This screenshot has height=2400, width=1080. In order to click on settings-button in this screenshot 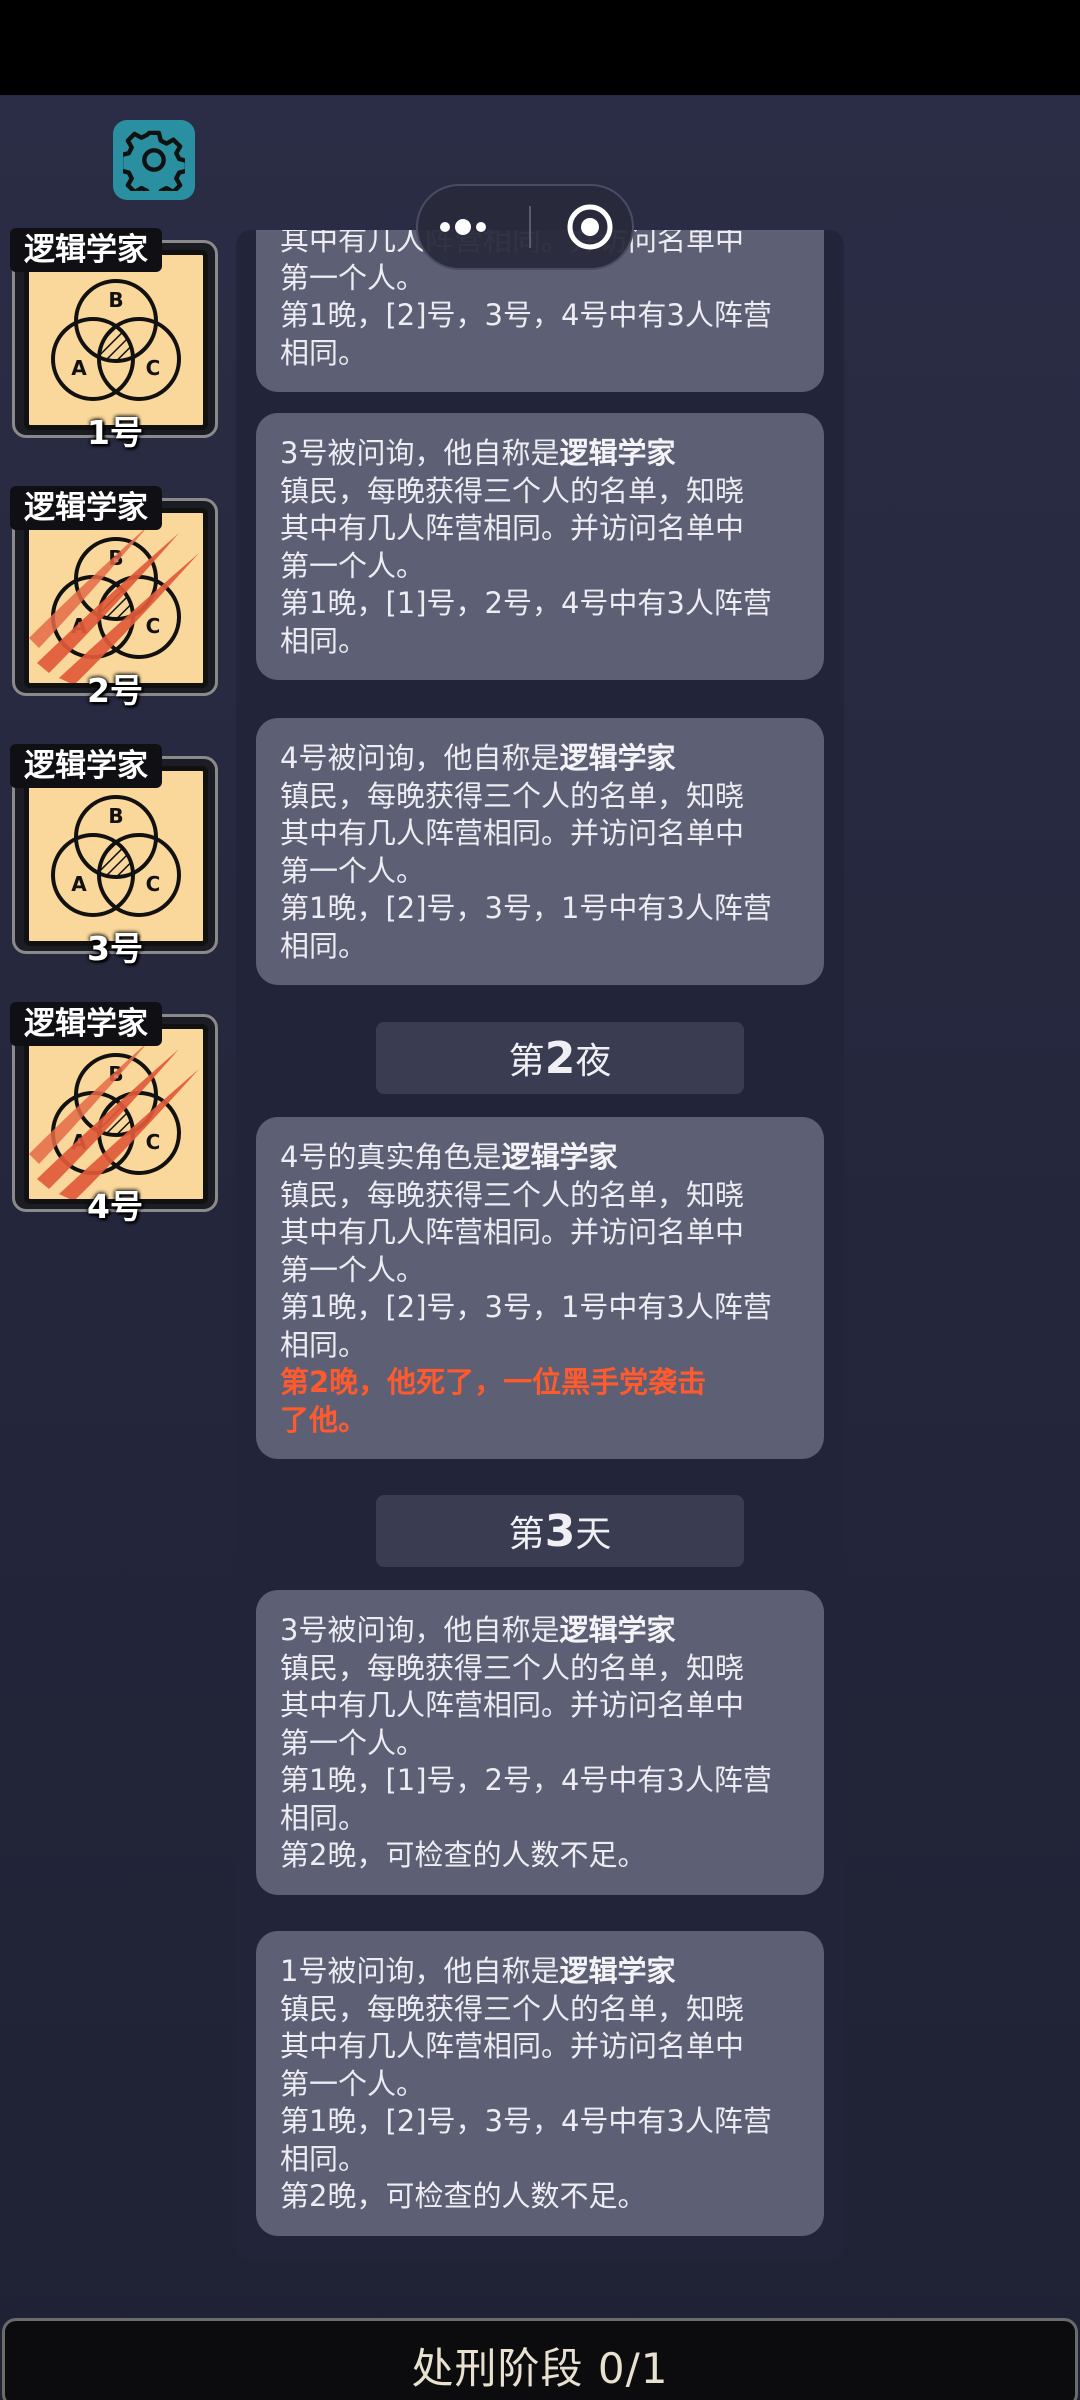, I will do `click(154, 160)`.